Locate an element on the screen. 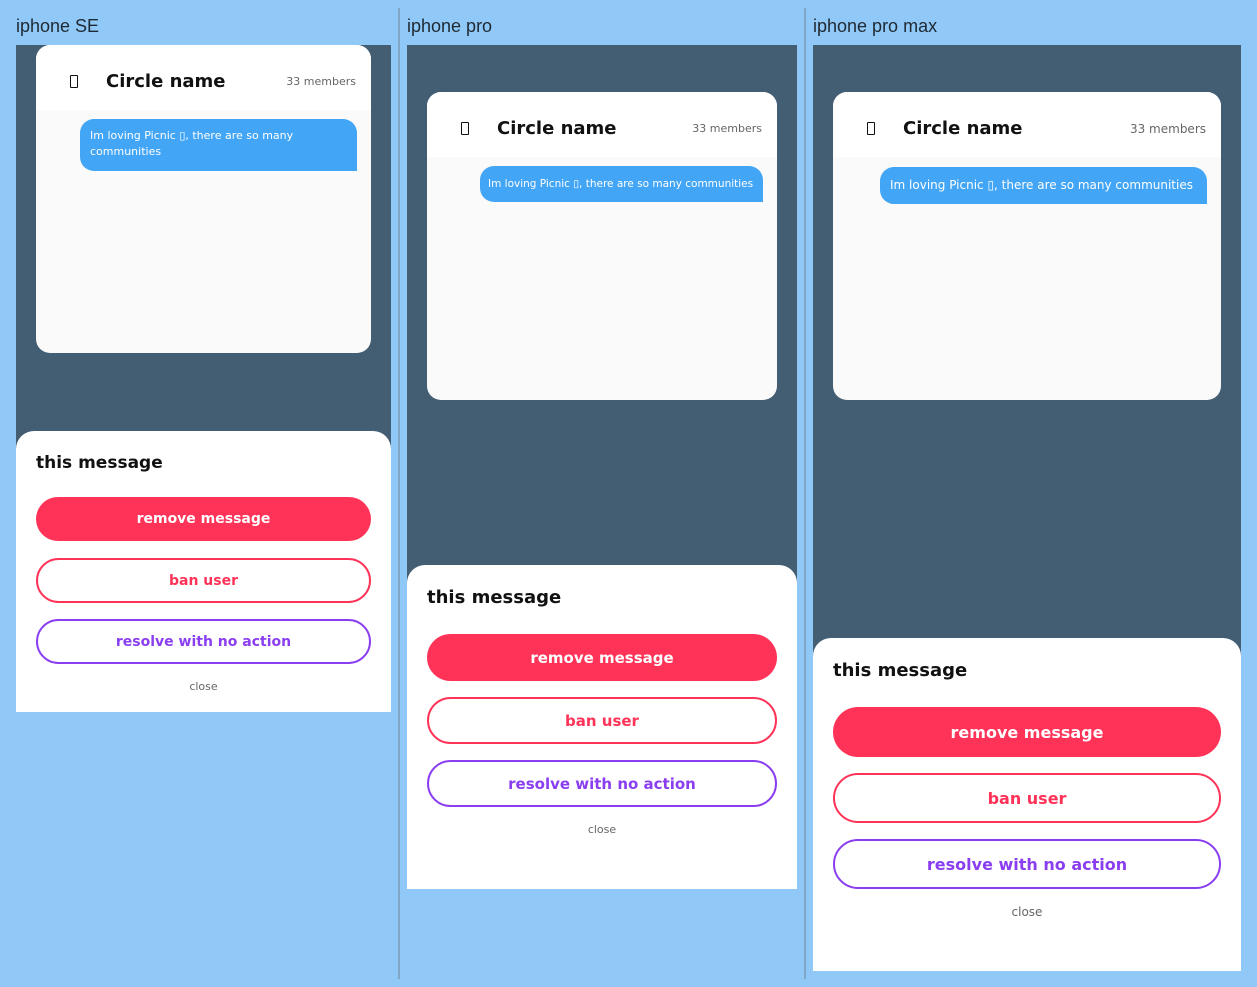 The image size is (1257, 987). device-label: iphone pro max is located at coordinates (875, 26).